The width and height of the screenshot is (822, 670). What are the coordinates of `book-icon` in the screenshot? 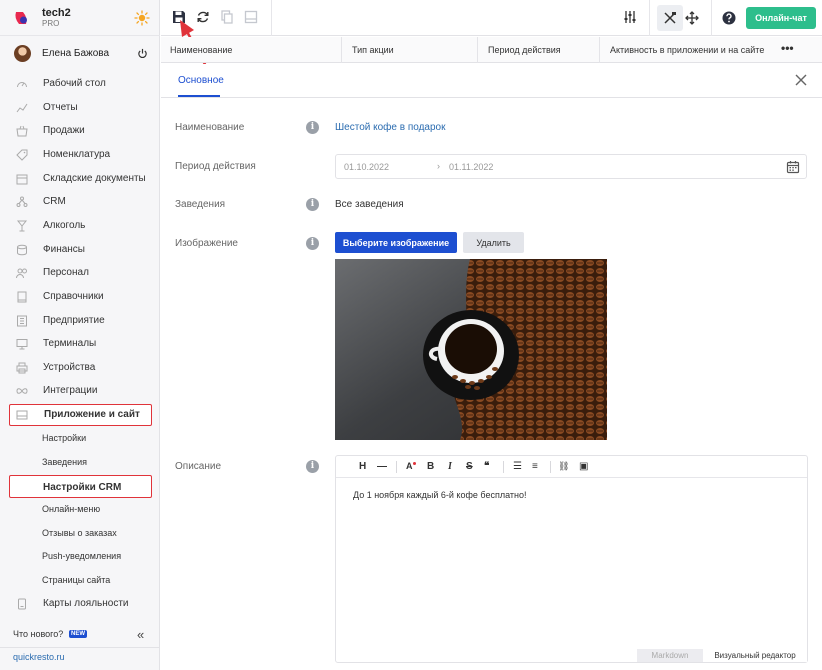 It's located at (22, 297).